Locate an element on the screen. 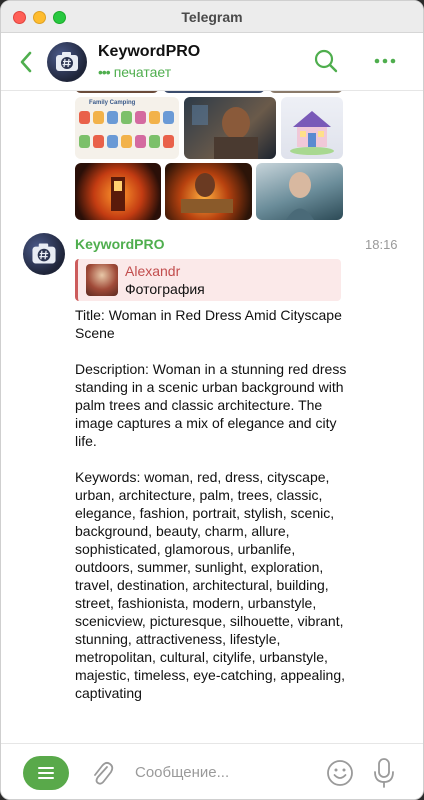  bot-menu-button is located at coordinates (46, 773).